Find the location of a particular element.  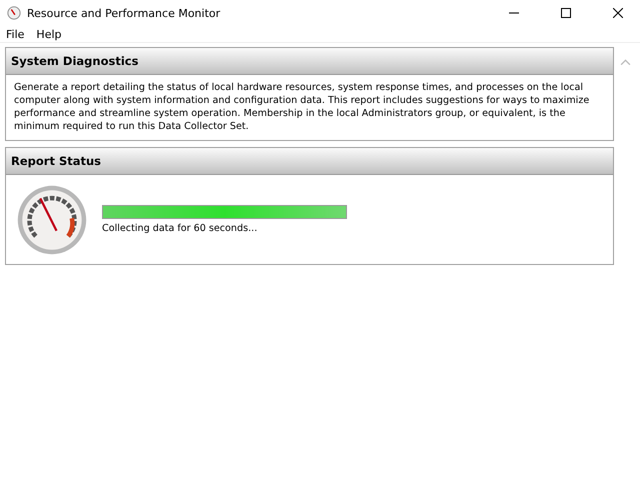

window-title: Resource and Performance Monitor is located at coordinates (123, 13).